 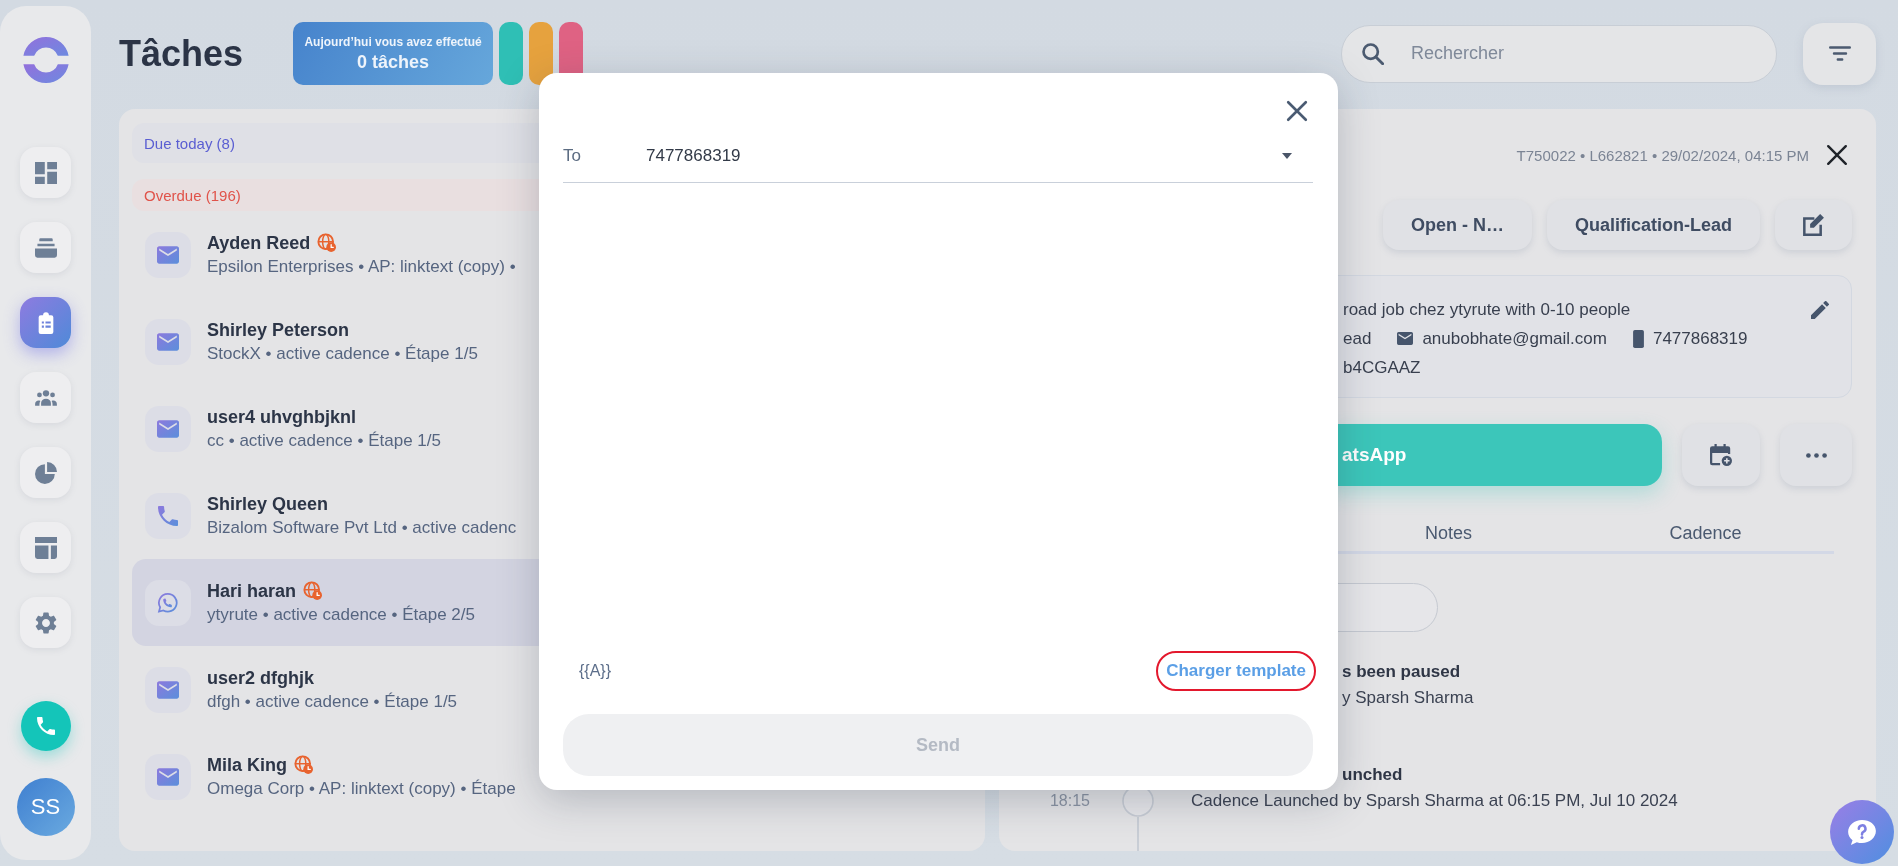 I want to click on task-details: StockX • active cadence • Étape 1/5, so click(x=342, y=353).